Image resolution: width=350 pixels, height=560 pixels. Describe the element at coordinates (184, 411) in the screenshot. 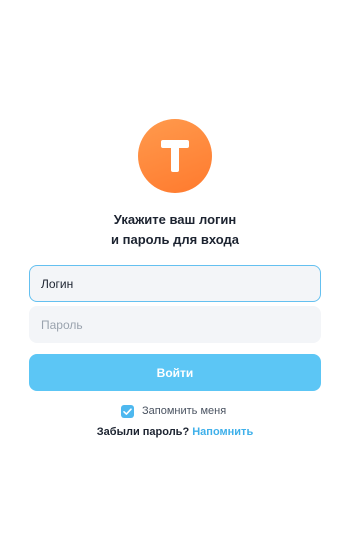

I see `remember-me-label: Запомнить меня` at that location.